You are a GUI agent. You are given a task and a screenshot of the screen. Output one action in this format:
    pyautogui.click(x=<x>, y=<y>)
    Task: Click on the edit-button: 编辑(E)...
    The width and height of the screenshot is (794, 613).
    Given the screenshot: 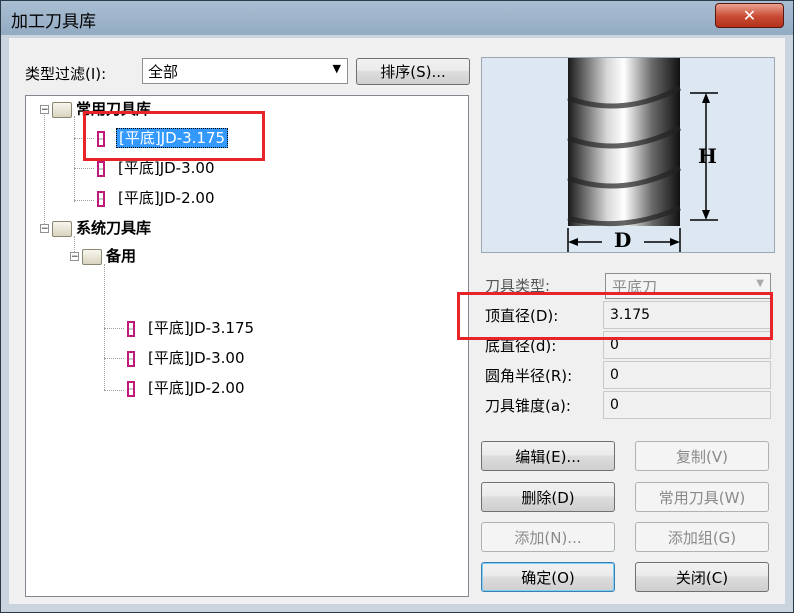 What is the action you would take?
    pyautogui.click(x=548, y=456)
    